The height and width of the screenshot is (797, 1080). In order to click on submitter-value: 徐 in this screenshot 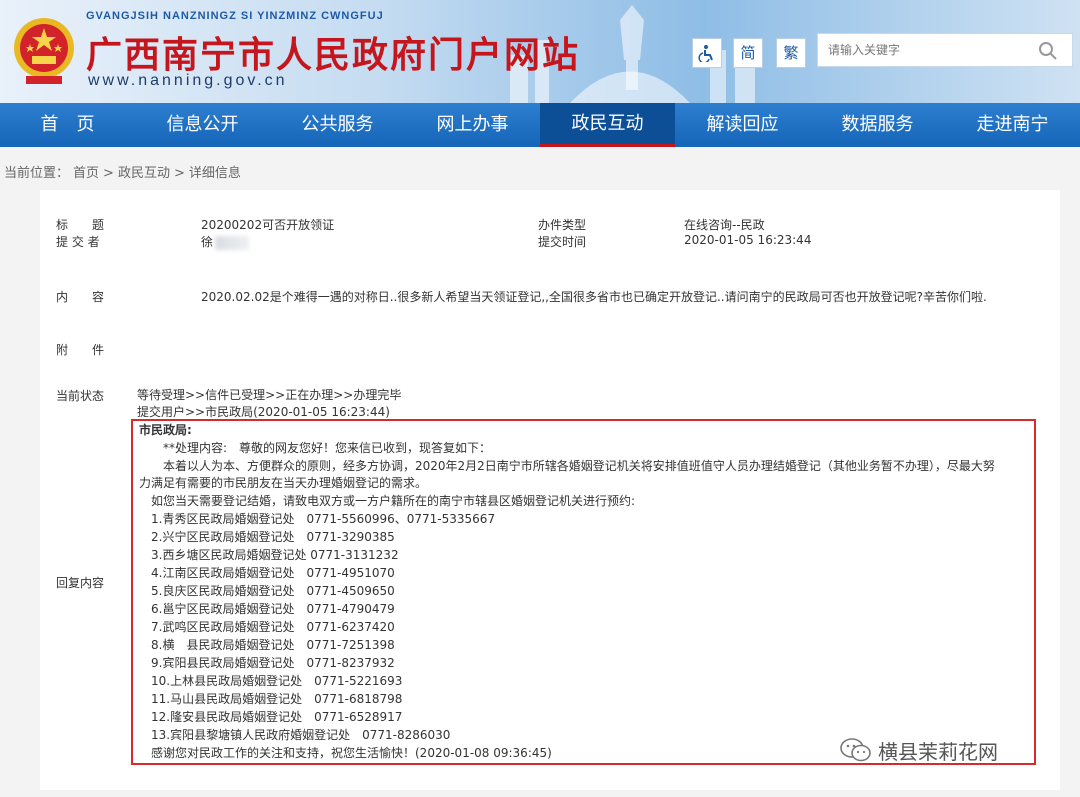, I will do `click(225, 241)`.